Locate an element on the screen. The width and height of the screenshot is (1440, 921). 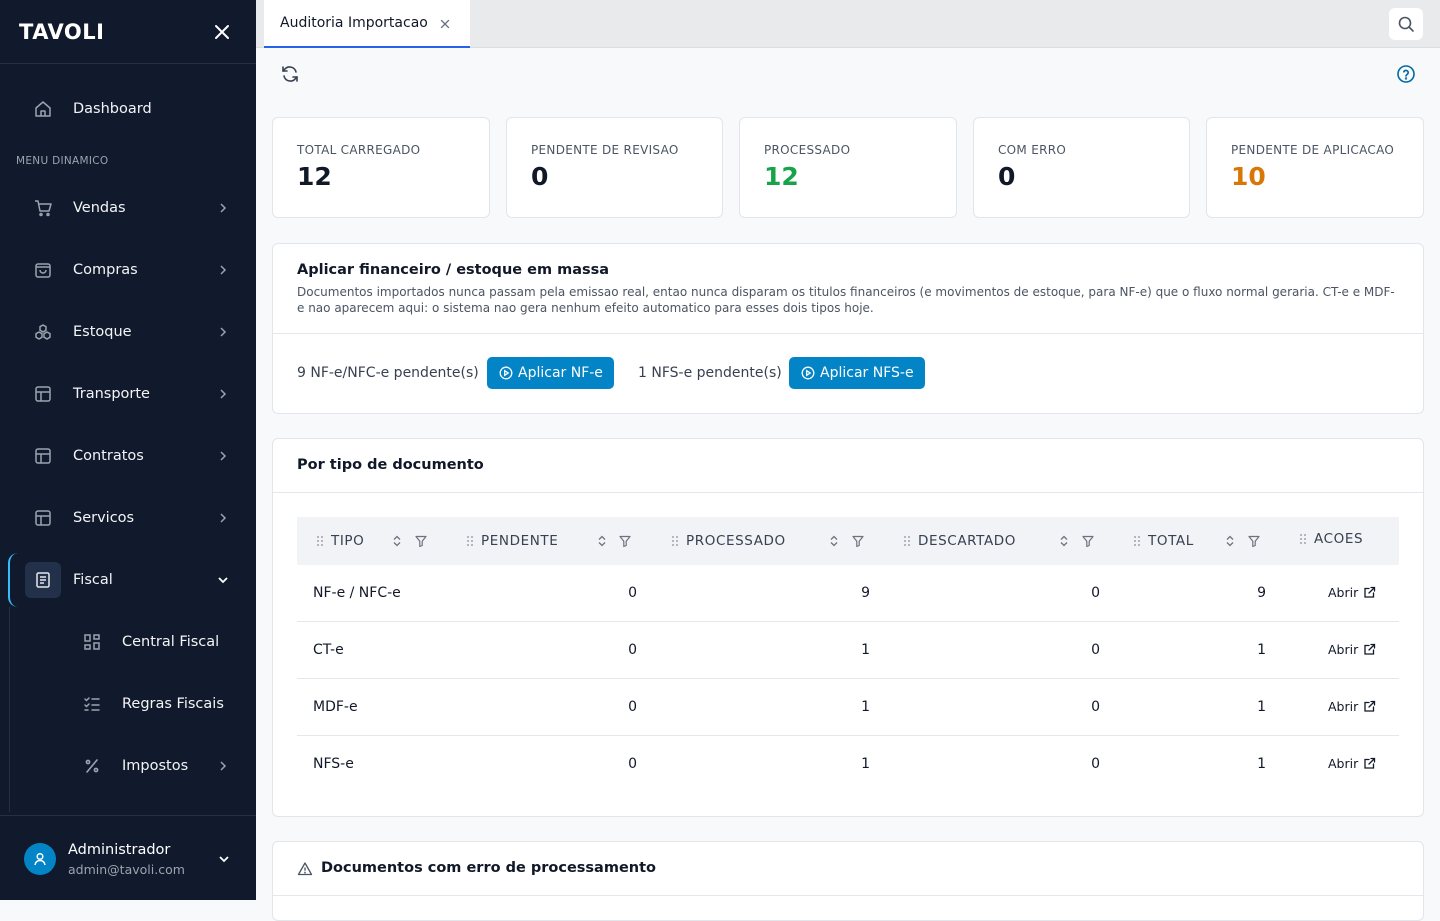
stat-card-pendente-aplicacao: PENDENTE DE APLICACAO 10 is located at coordinates (1315, 167).